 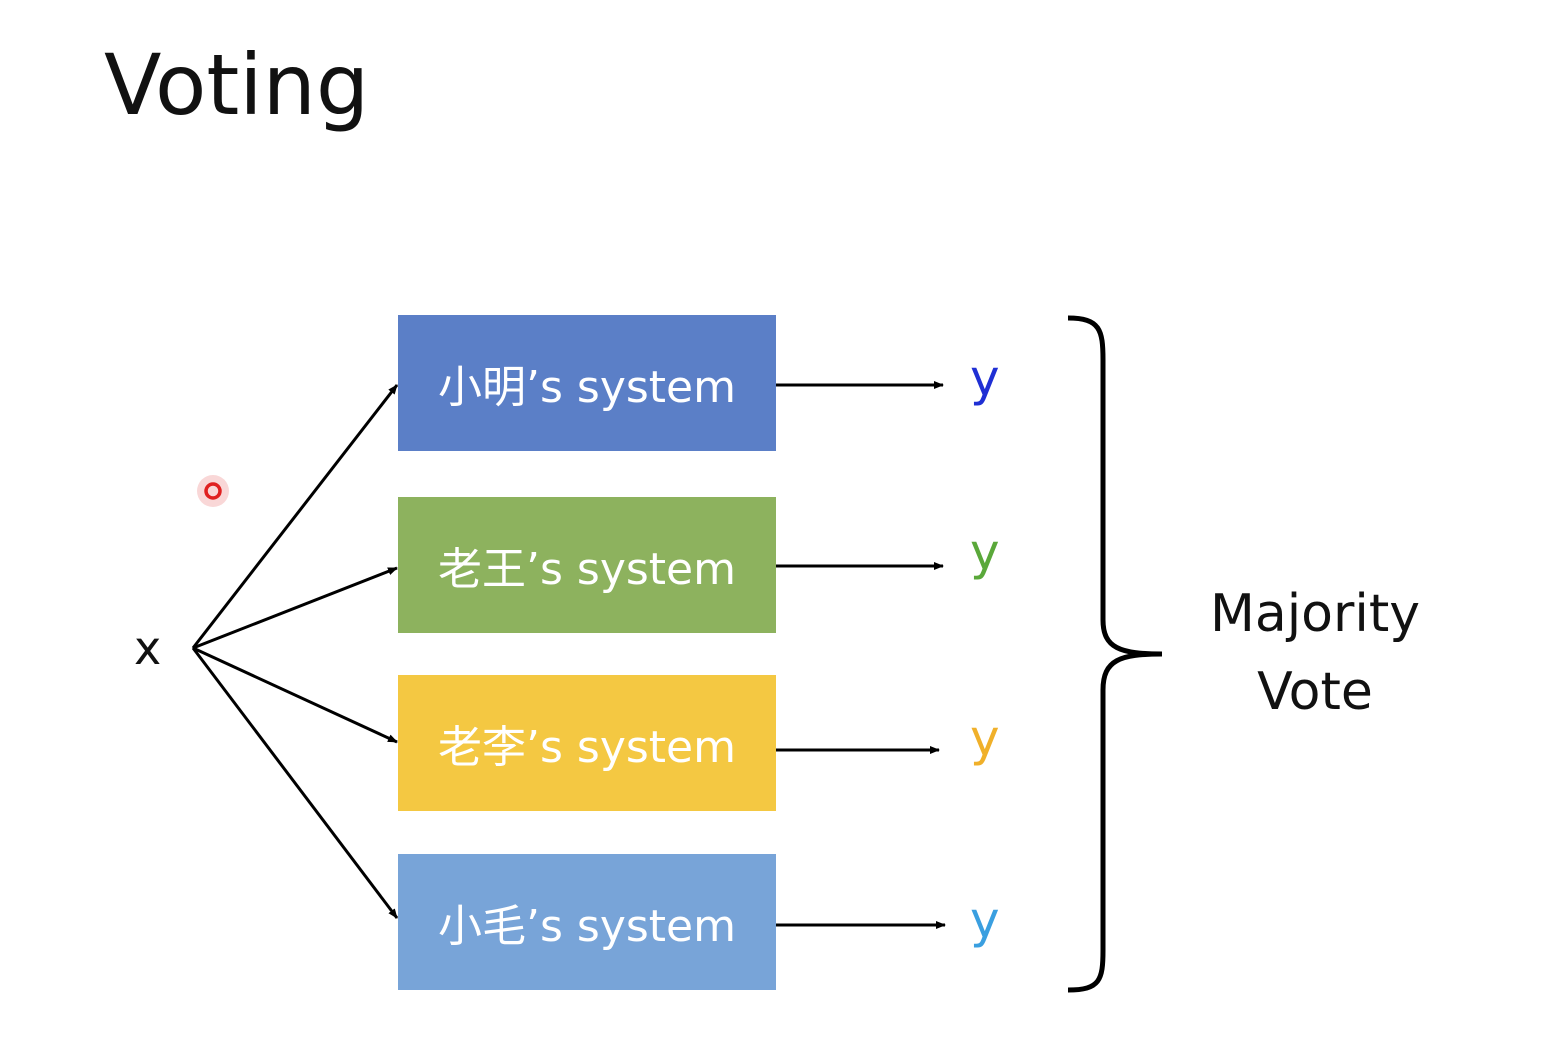 What do you see at coordinates (587, 743) in the screenshot?
I see `system-box-laoli: 老李’s system` at bounding box center [587, 743].